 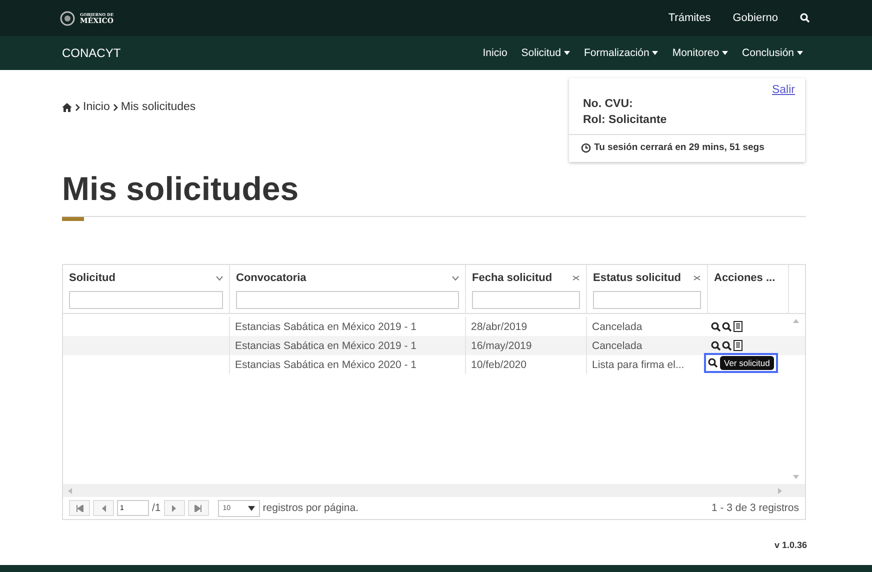 I want to click on nav-item: Monitoreo, so click(x=700, y=53).